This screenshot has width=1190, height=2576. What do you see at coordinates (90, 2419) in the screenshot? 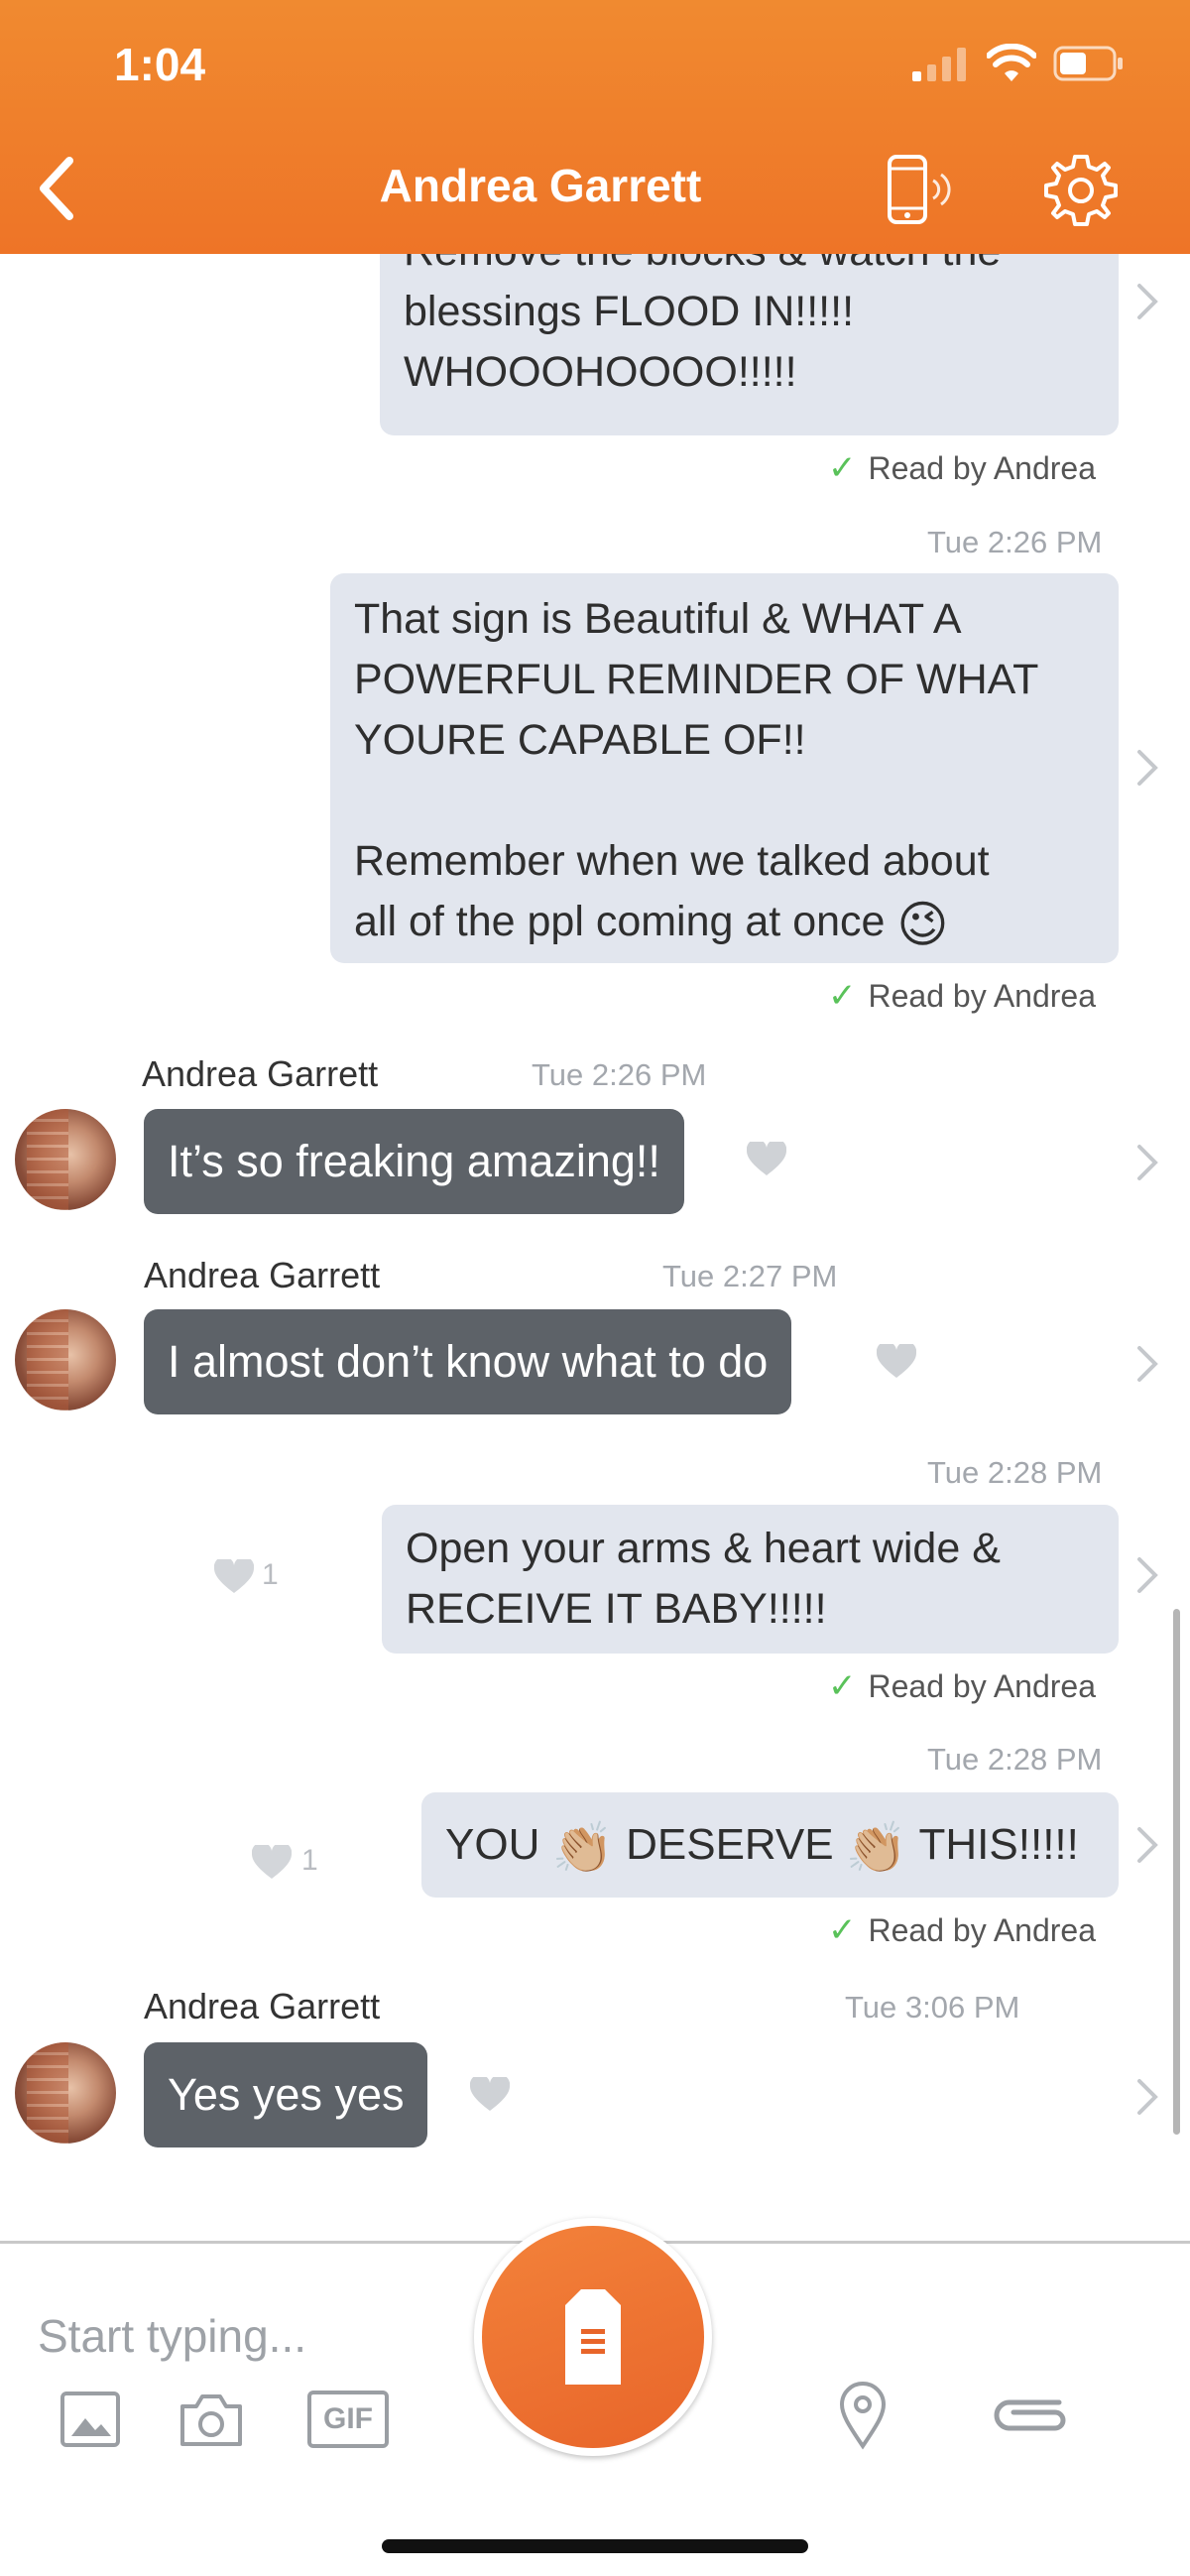
I see `image-icon` at bounding box center [90, 2419].